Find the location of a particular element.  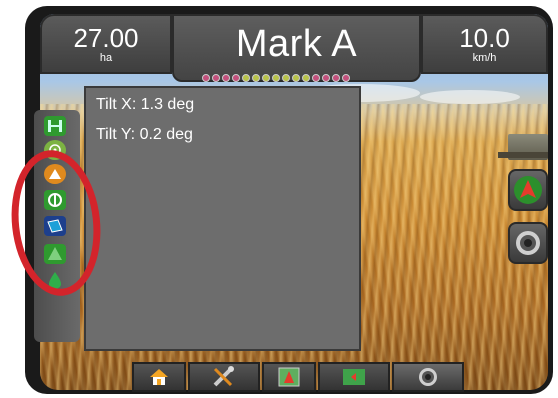

guidance-button is located at coordinates (528, 190).